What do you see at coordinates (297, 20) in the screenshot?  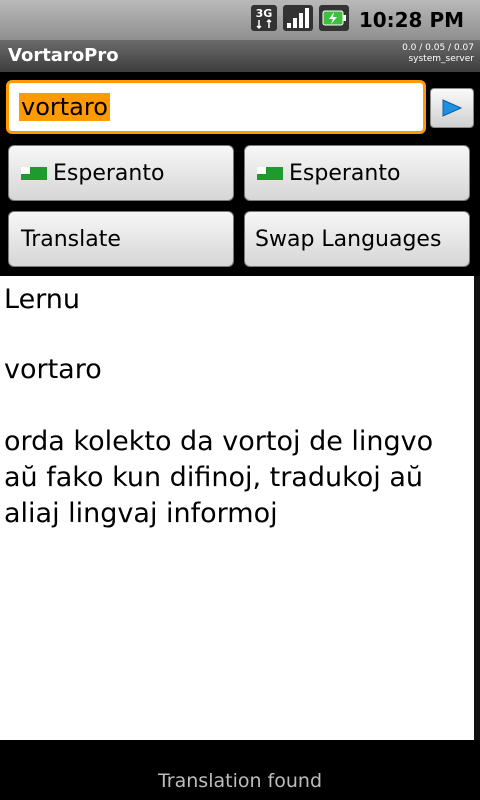 I see `signal-strength-icon` at bounding box center [297, 20].